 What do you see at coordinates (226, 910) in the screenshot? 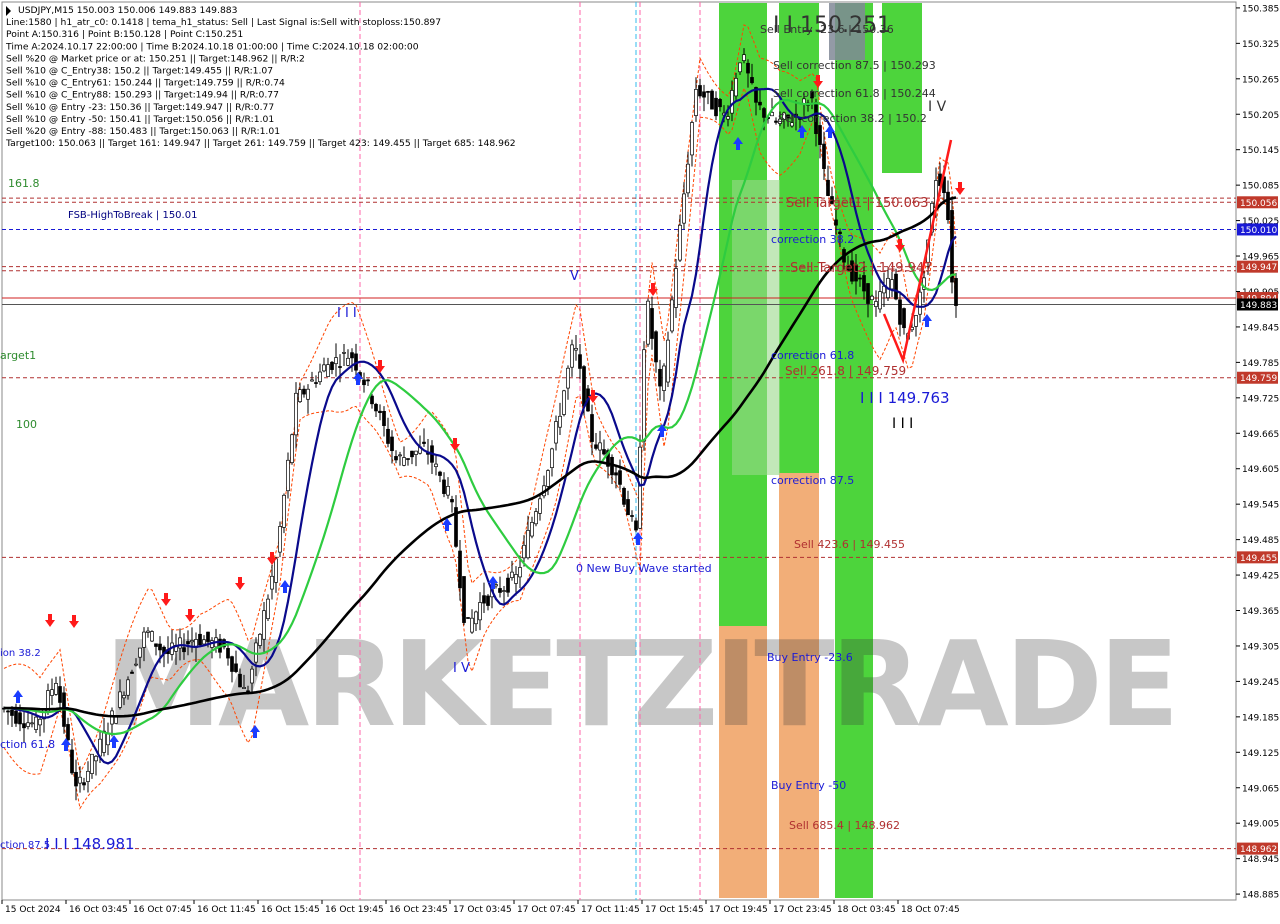
I see `x-tick-label: 16 Oct 11:45` at bounding box center [226, 910].